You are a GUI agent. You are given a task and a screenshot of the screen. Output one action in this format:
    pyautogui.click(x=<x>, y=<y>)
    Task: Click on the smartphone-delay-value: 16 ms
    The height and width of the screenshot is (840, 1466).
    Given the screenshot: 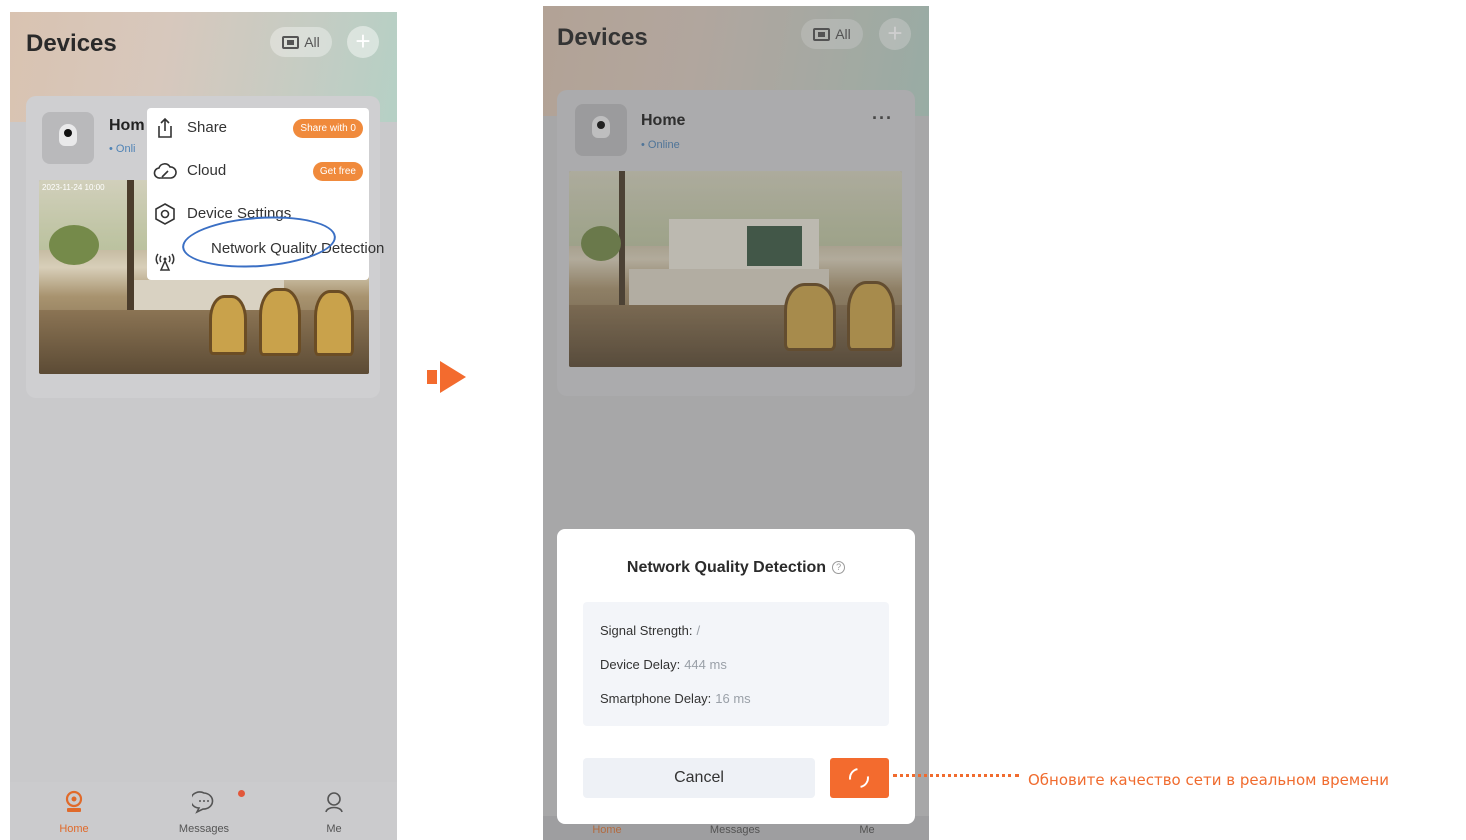 What is the action you would take?
    pyautogui.click(x=733, y=698)
    